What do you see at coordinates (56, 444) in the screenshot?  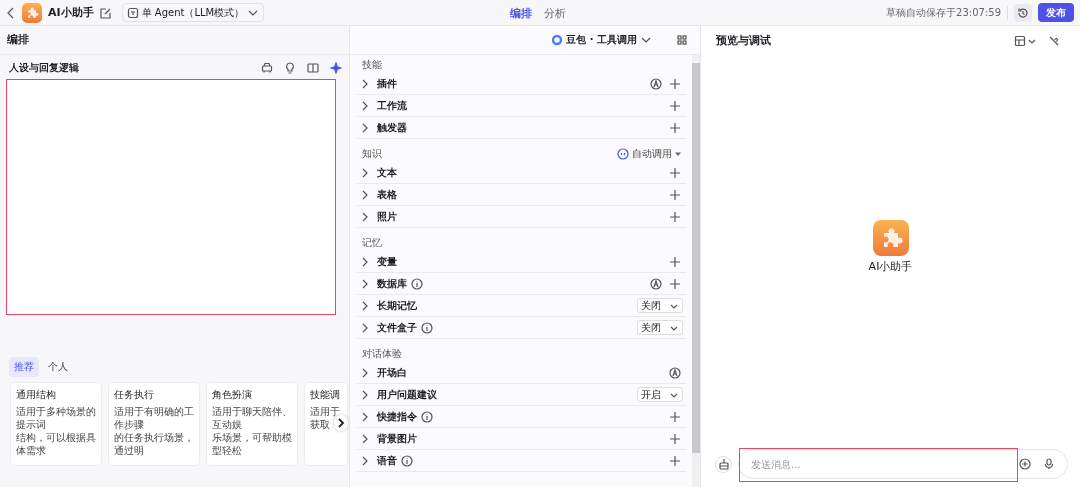 I see `card-text: 结构，可以根据具体需求` at bounding box center [56, 444].